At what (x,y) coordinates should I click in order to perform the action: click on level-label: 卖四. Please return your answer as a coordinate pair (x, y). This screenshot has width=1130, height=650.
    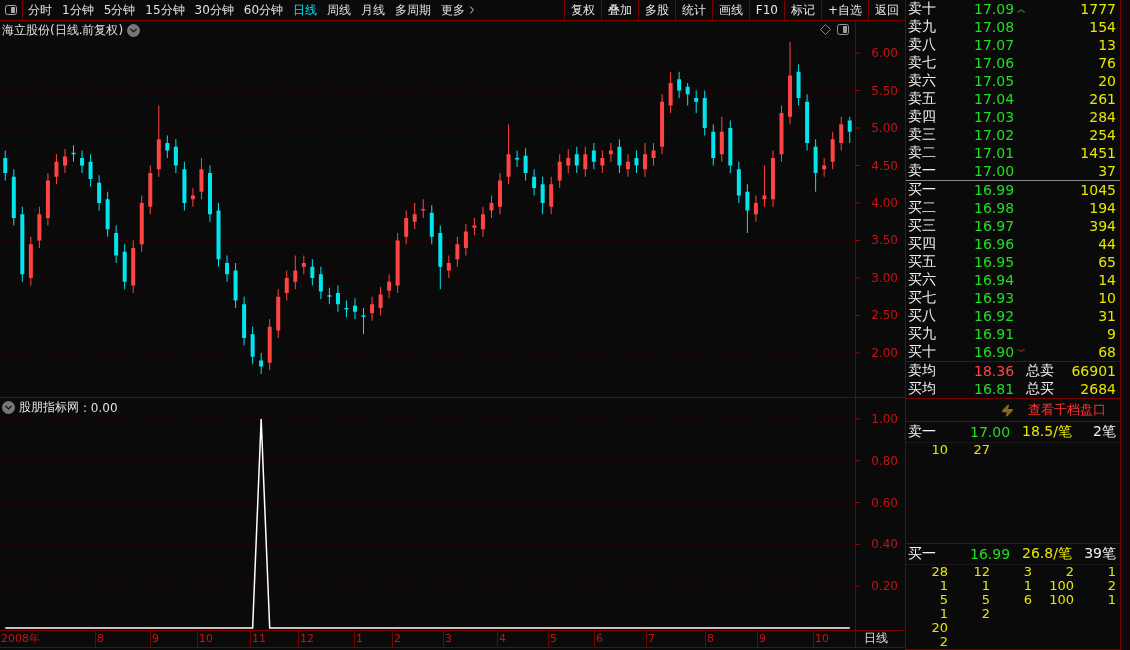
    Looking at the image, I should click on (922, 117).